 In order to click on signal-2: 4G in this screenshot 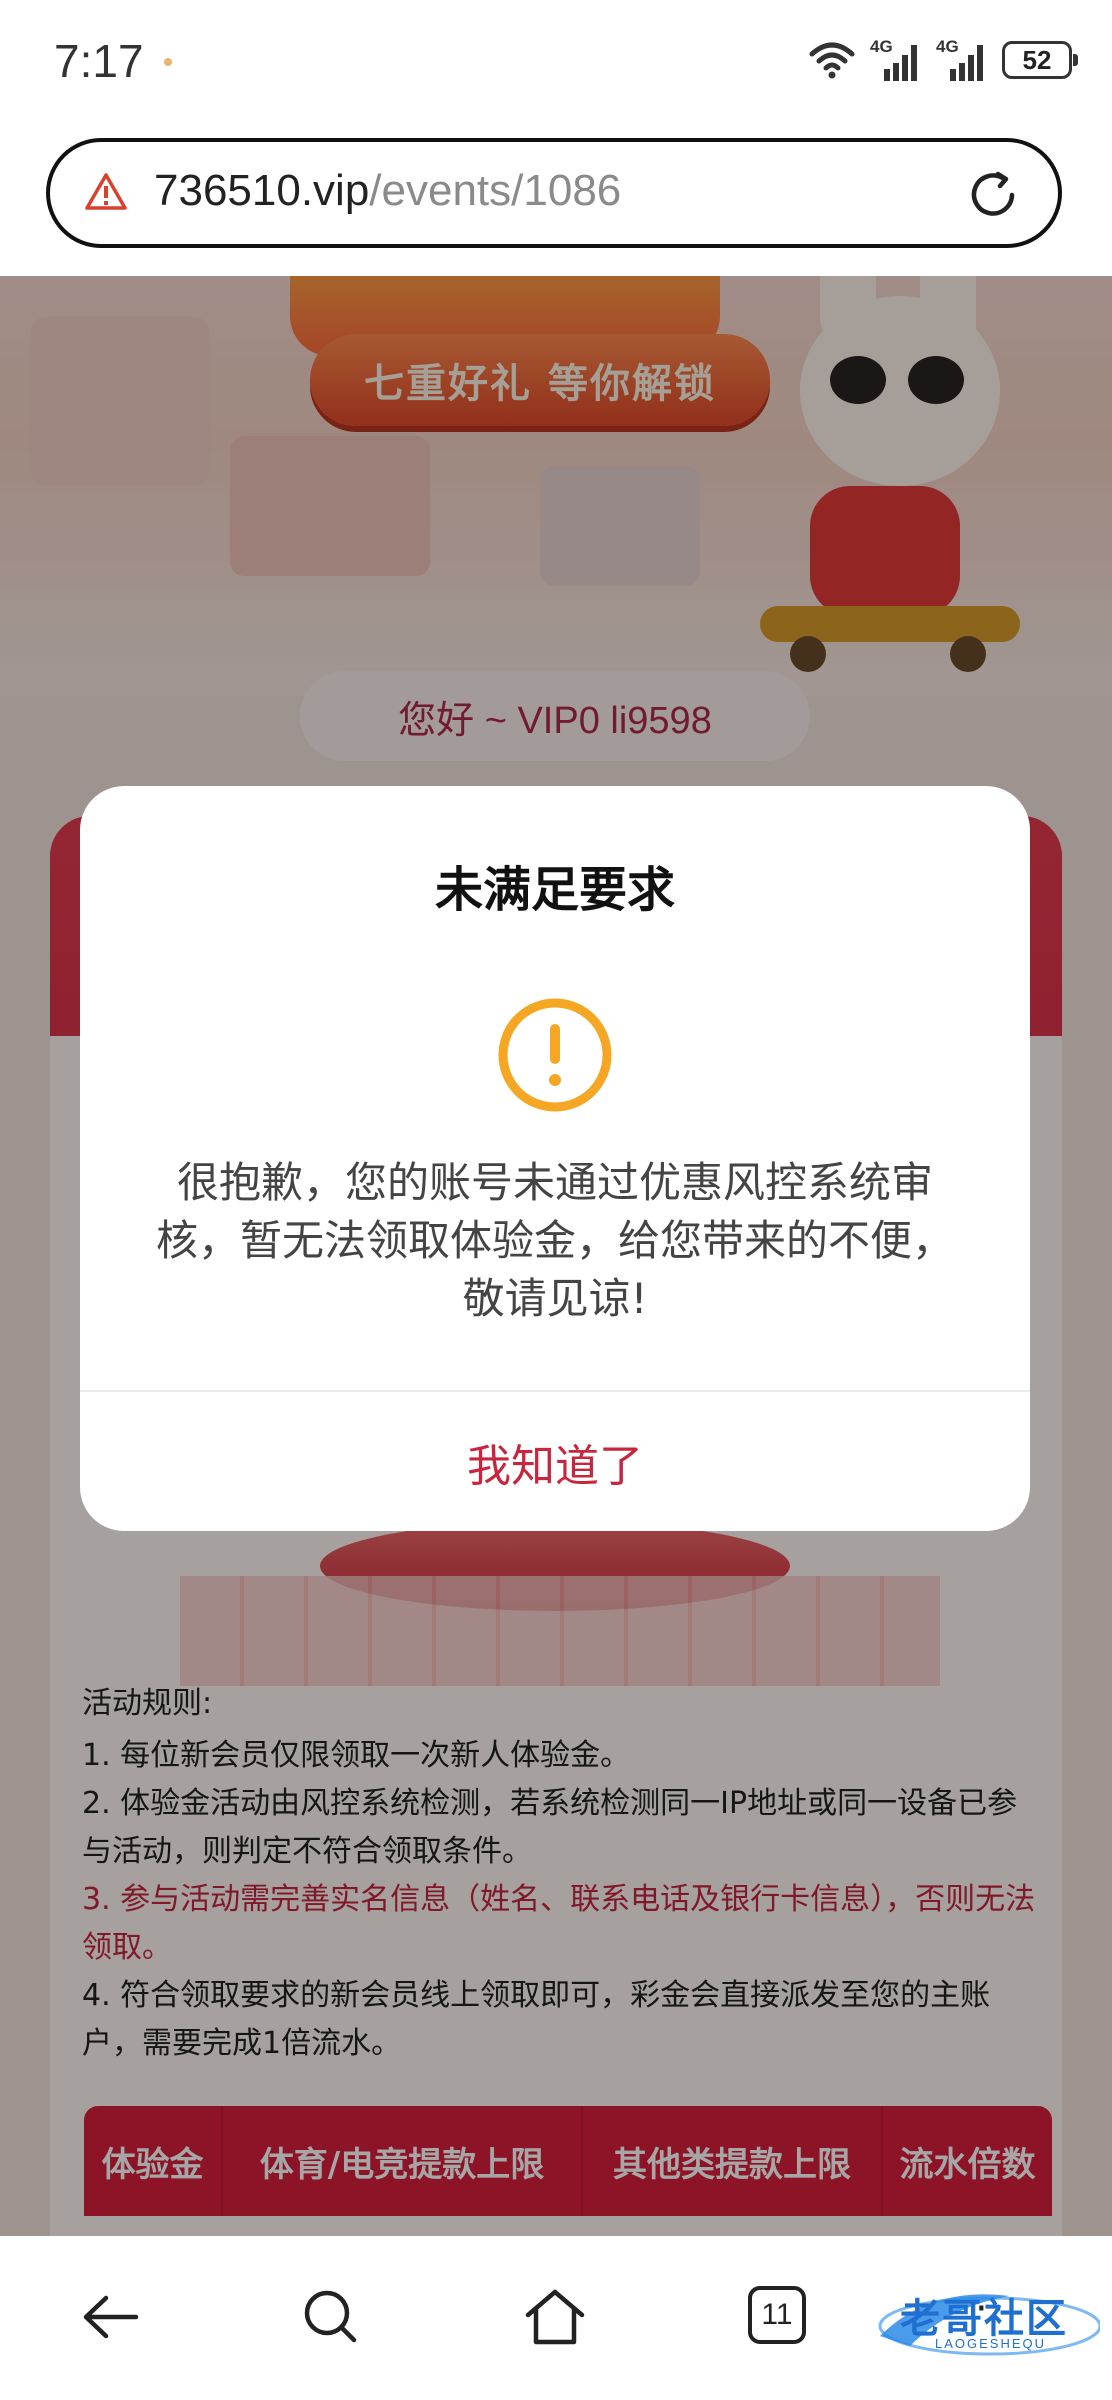, I will do `click(962, 59)`.